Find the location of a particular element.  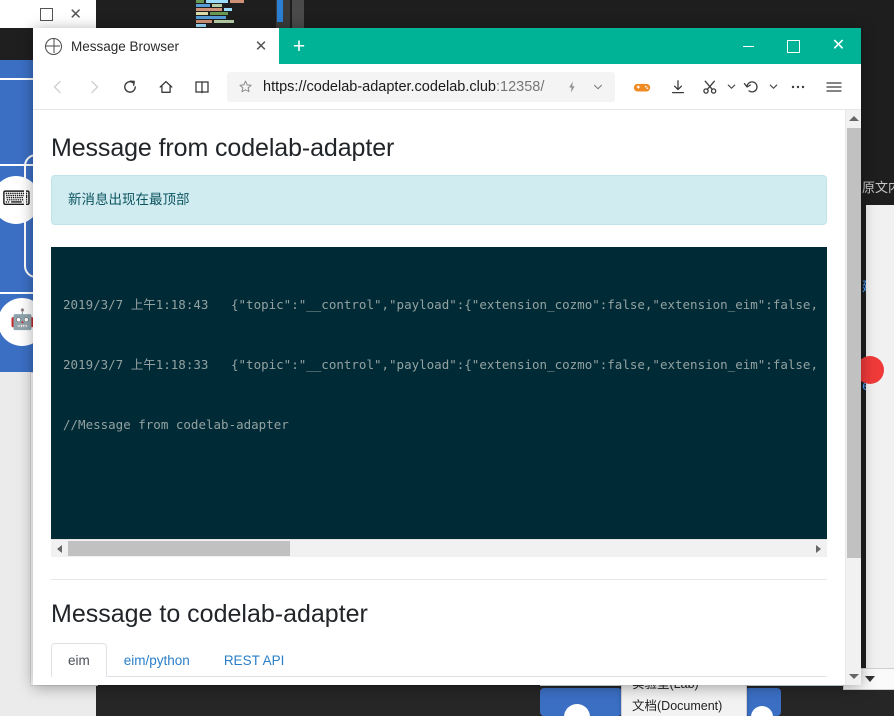

log-horizontal-scrollbar is located at coordinates (439, 548).